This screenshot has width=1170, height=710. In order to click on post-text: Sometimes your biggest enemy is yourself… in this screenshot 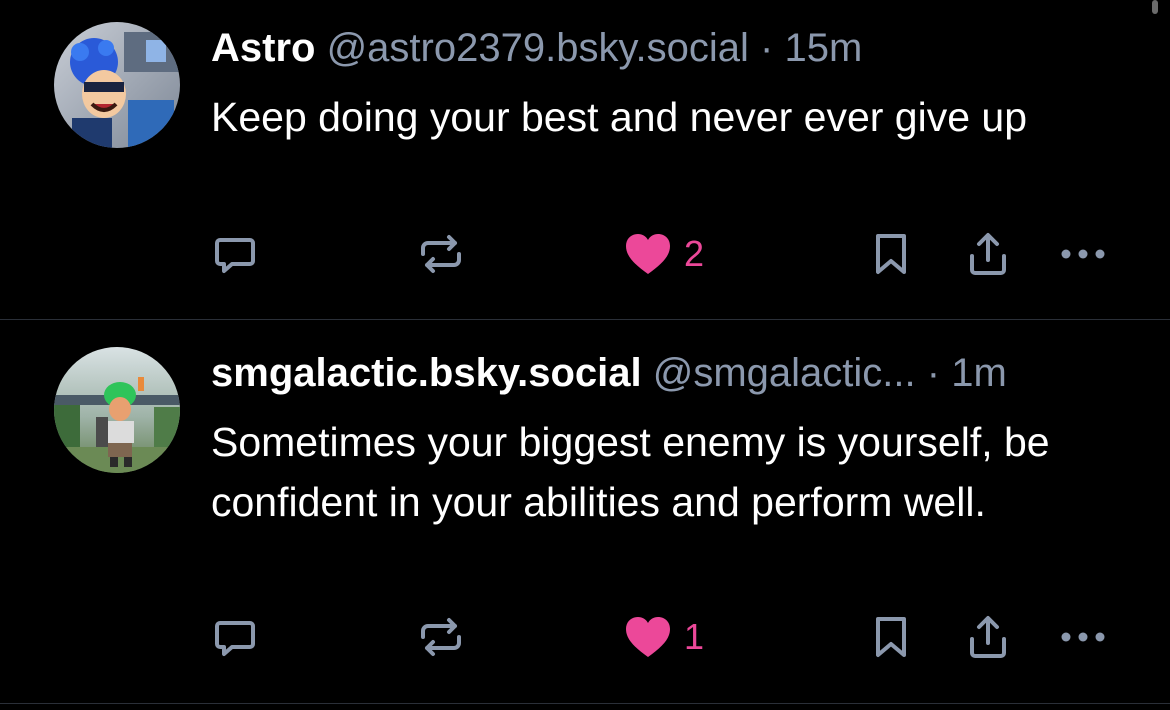, I will do `click(630, 472)`.